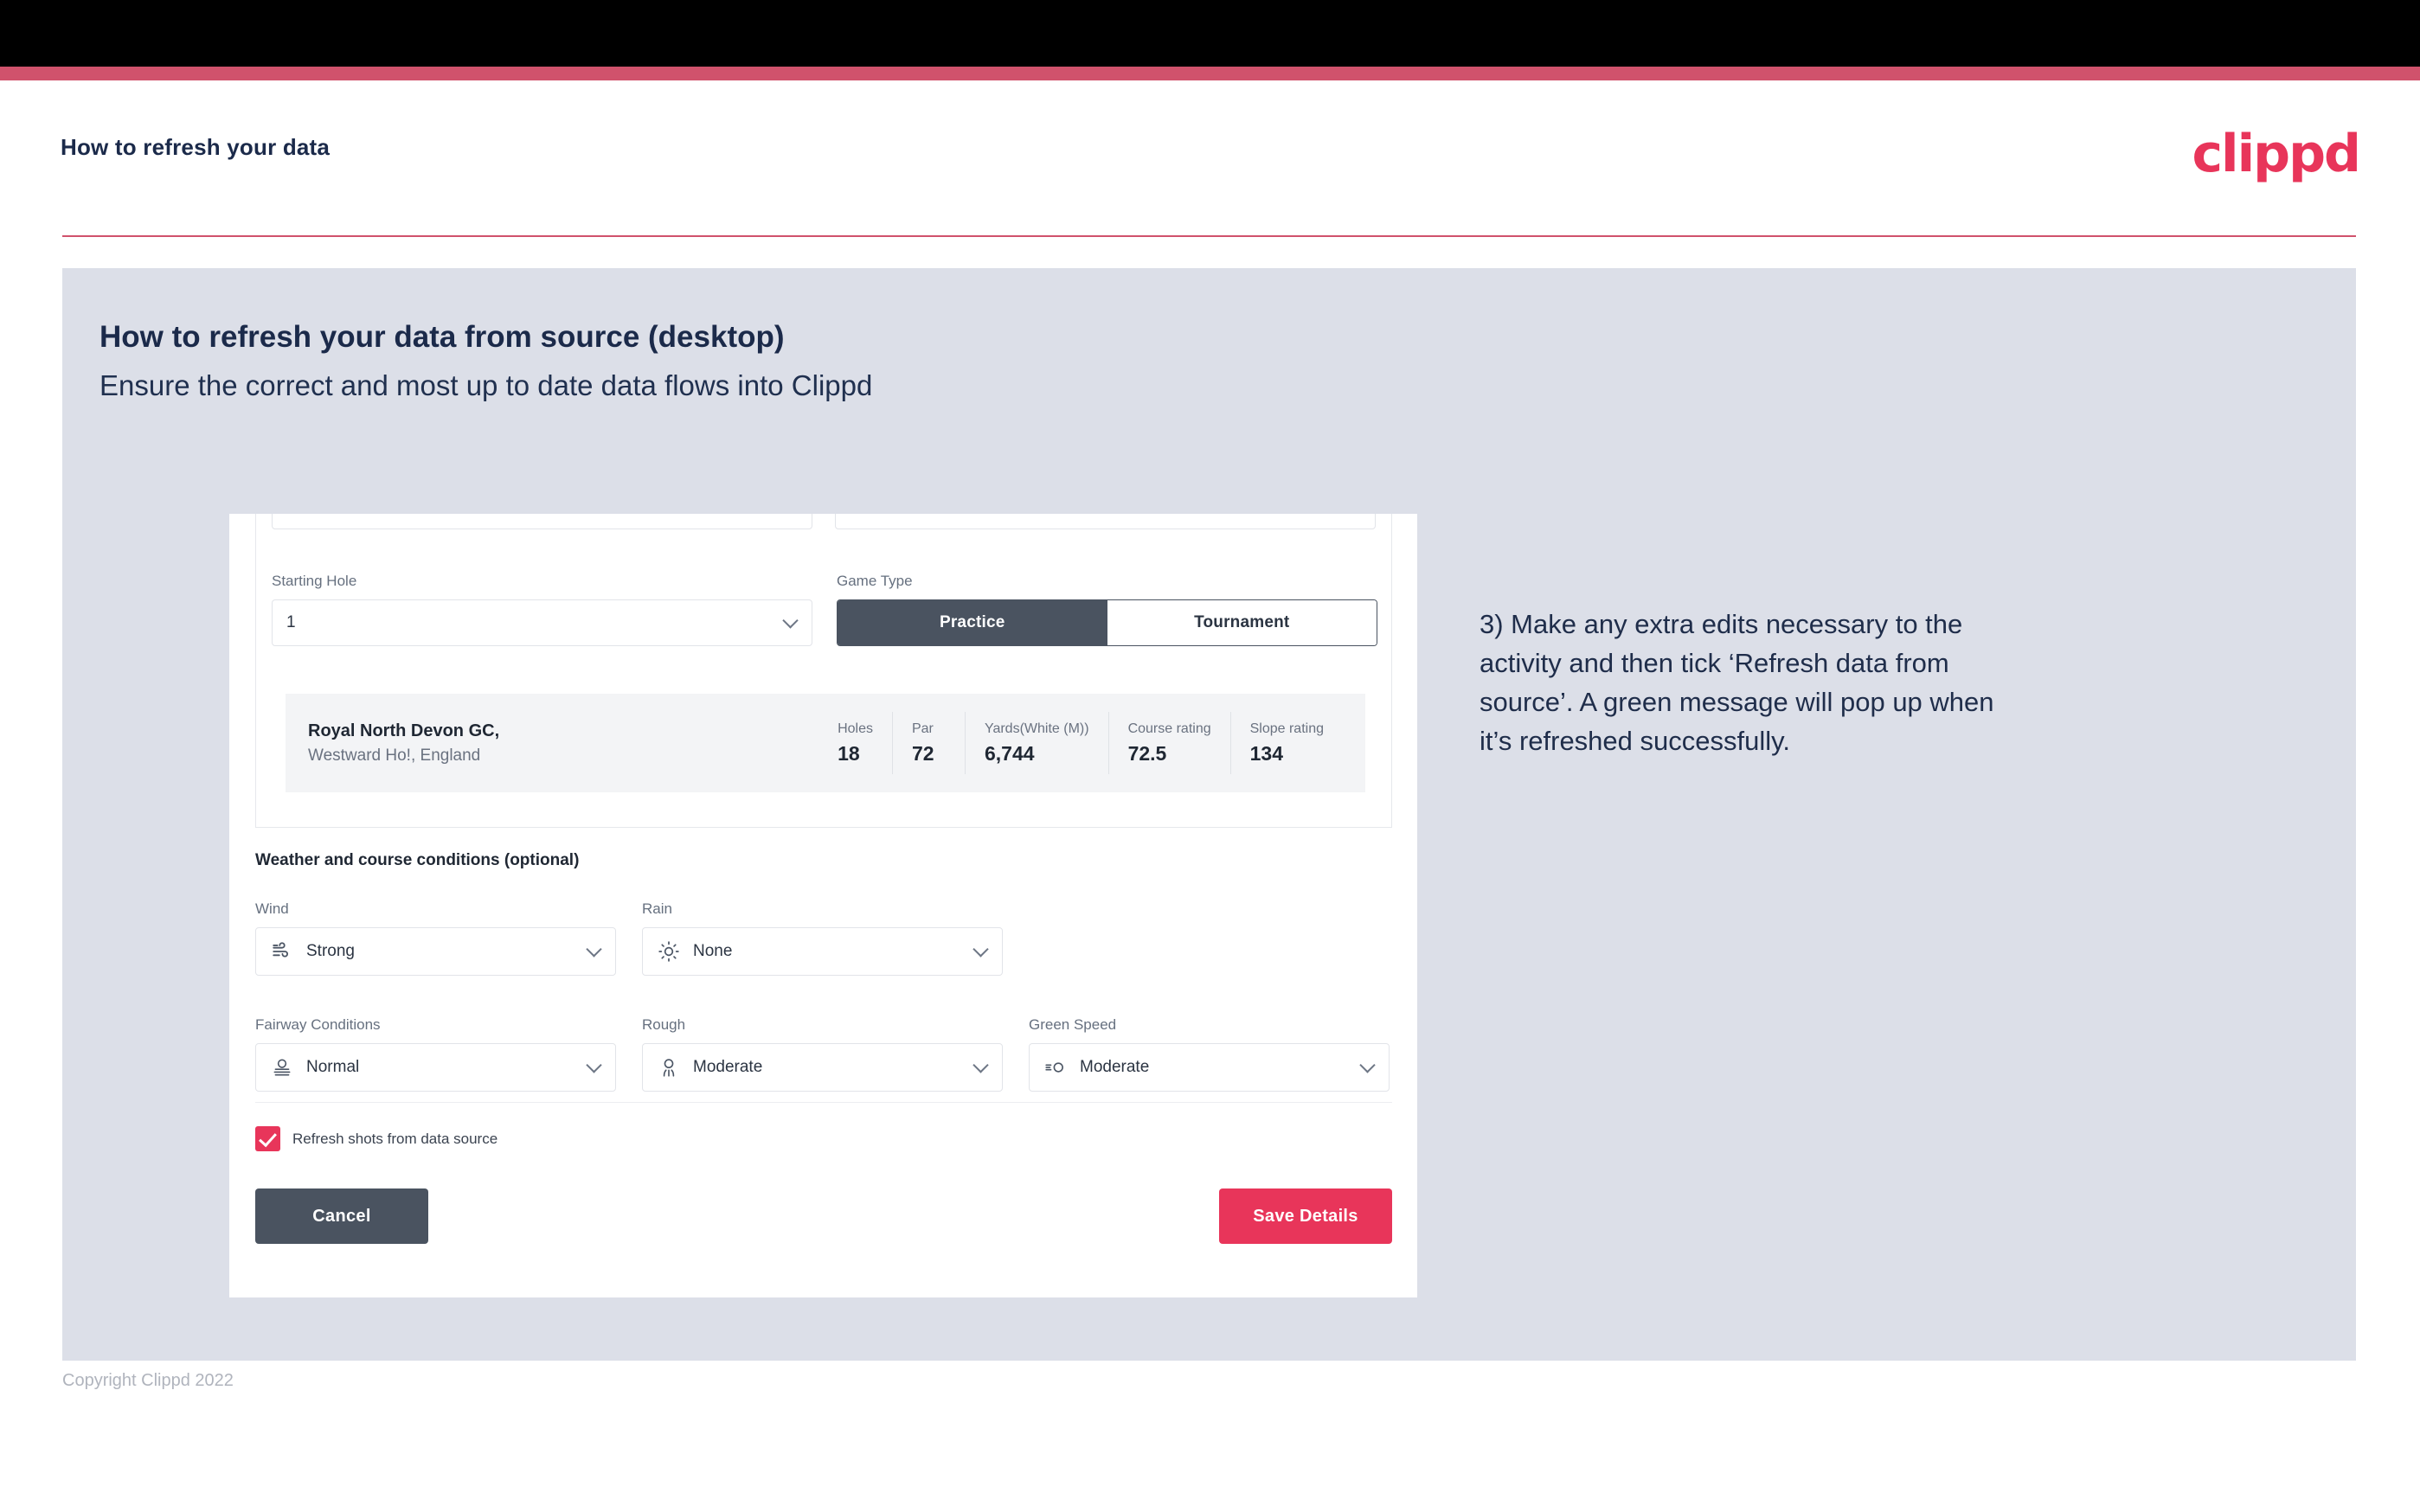 The height and width of the screenshot is (1512, 2420). Describe the element at coordinates (1009, 753) in the screenshot. I see `course-stat-value: 6,744` at that location.